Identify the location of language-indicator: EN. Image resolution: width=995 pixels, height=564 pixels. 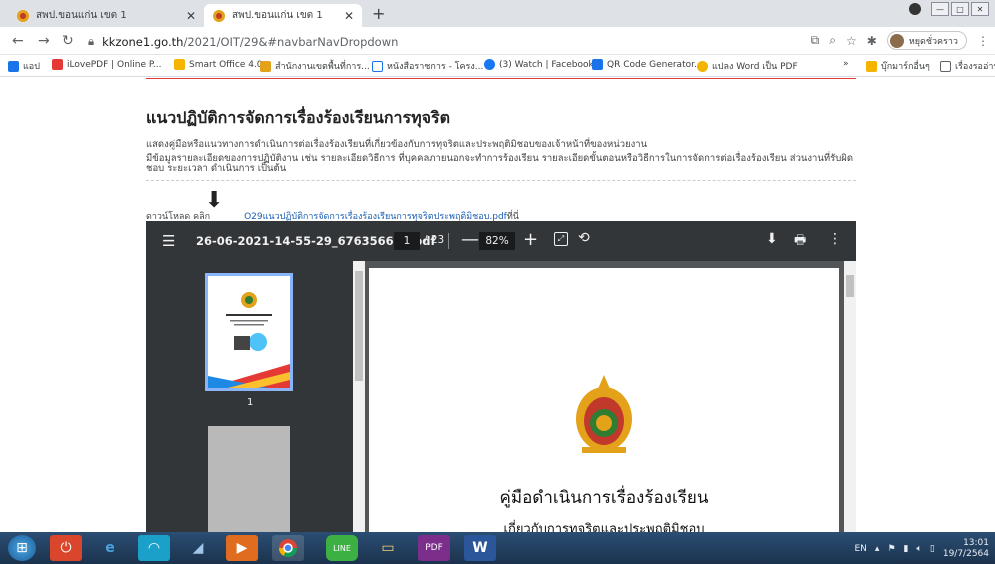
(861, 549).